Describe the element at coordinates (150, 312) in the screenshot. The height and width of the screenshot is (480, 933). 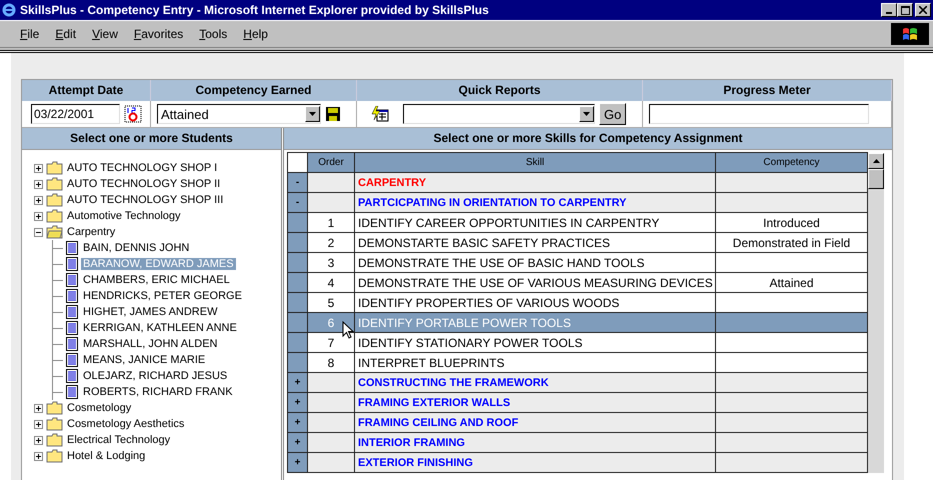
I see `student-item: HIGHET, JAMES ANDREW` at that location.